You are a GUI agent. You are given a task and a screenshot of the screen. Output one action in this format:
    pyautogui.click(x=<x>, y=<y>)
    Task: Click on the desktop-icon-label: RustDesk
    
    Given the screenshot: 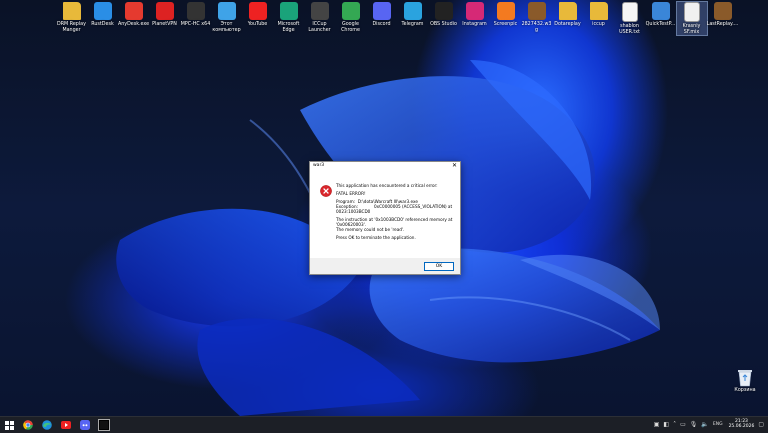 What is the action you would take?
    pyautogui.click(x=102, y=24)
    